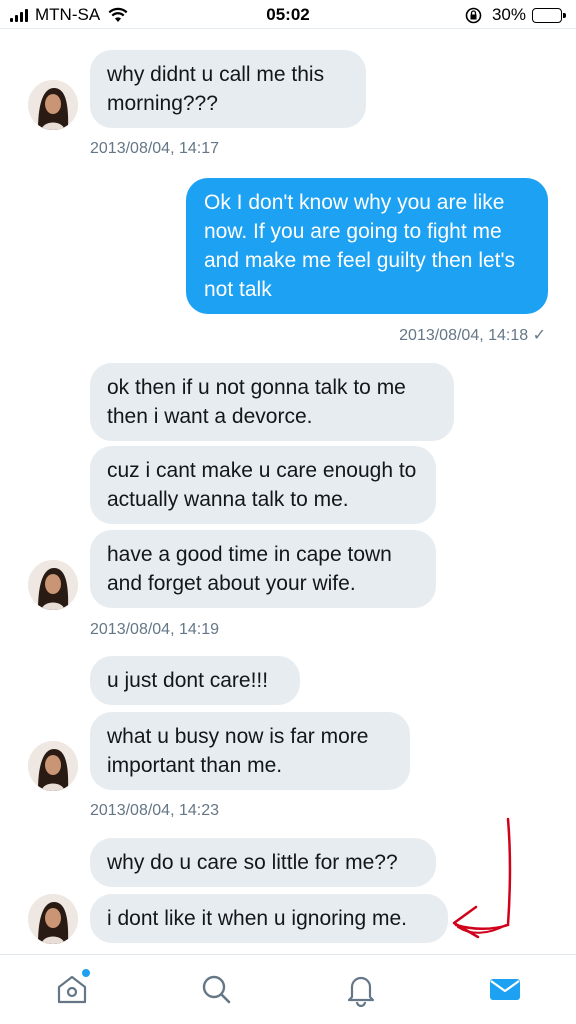 Image resolution: width=576 pixels, height=1024 pixels. I want to click on search-icon, so click(216, 989).